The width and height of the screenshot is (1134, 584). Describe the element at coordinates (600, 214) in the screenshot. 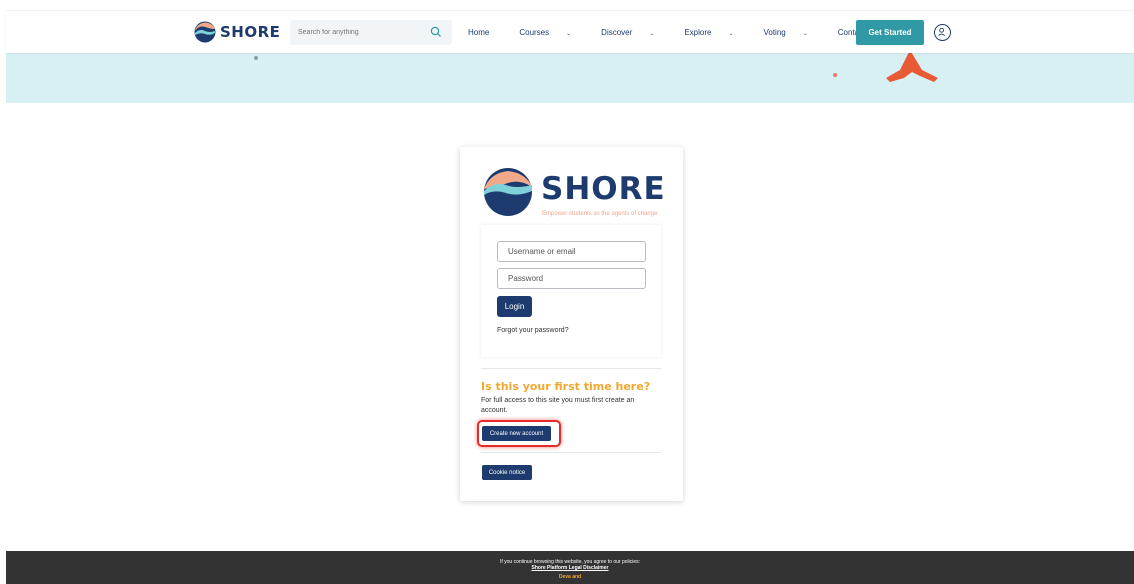

I see `card-tagline: Empower students as the agents of change` at that location.